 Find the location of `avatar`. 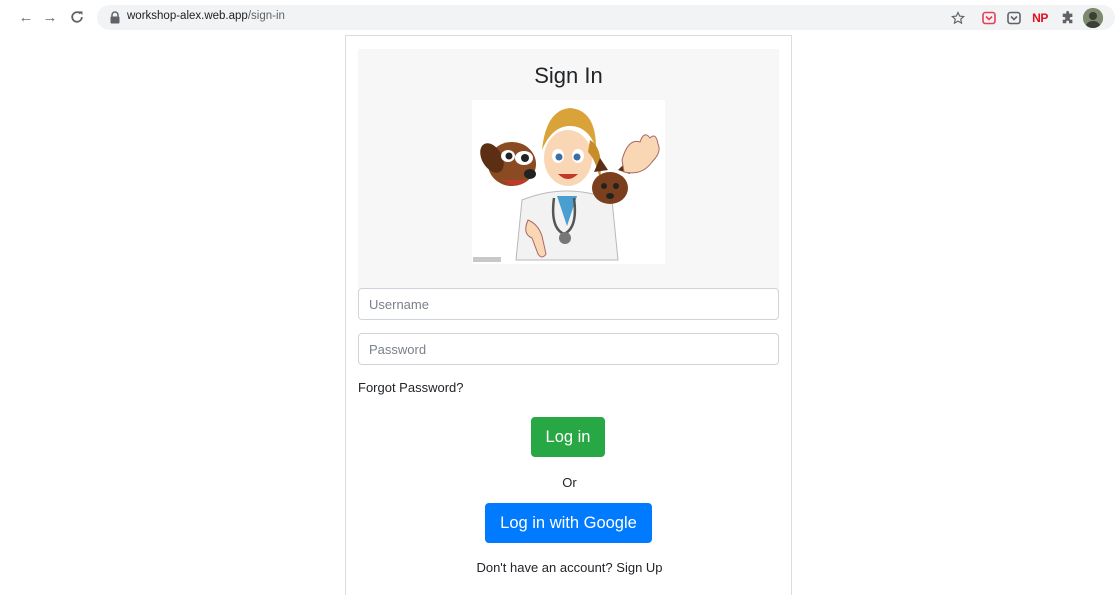

avatar is located at coordinates (1093, 18).